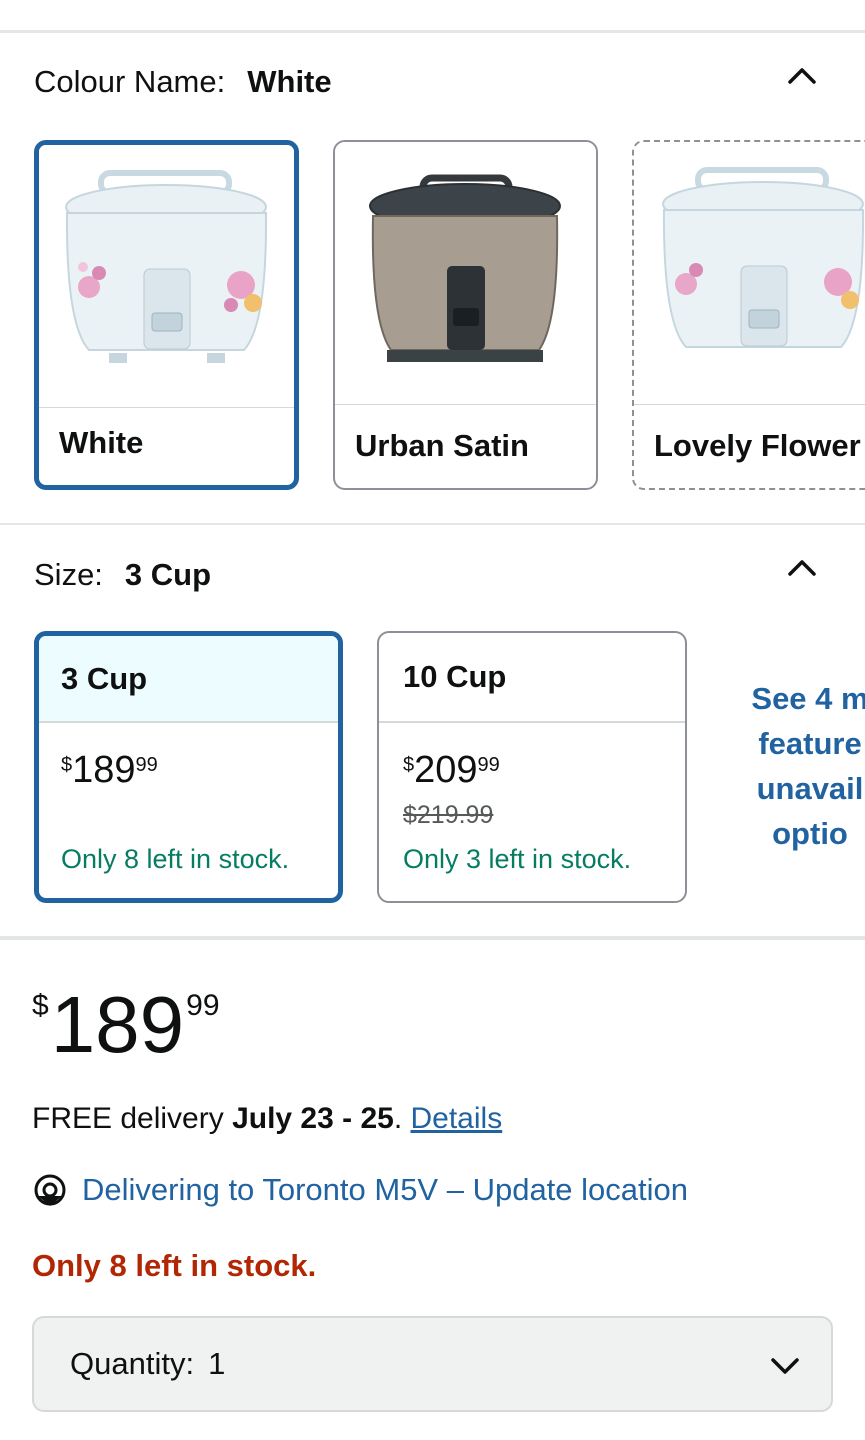 This screenshot has height=1440, width=865. Describe the element at coordinates (175, 859) in the screenshot. I see `size-option-stock: Only 8 left in stock.` at that location.